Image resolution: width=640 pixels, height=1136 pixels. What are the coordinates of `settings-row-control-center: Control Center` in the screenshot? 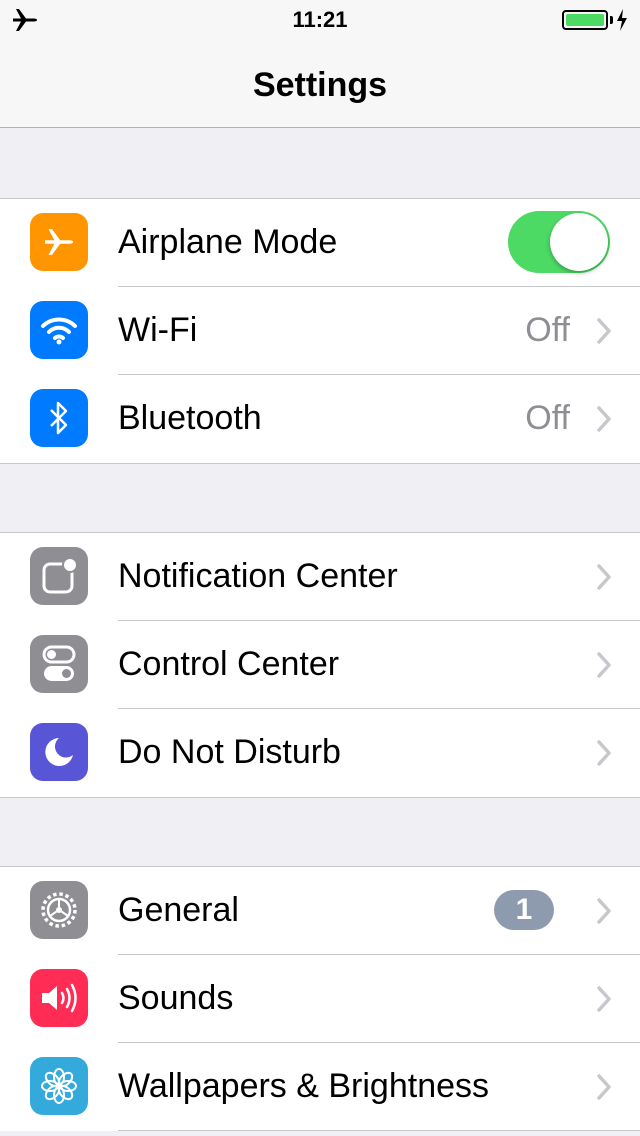 It's located at (320, 665).